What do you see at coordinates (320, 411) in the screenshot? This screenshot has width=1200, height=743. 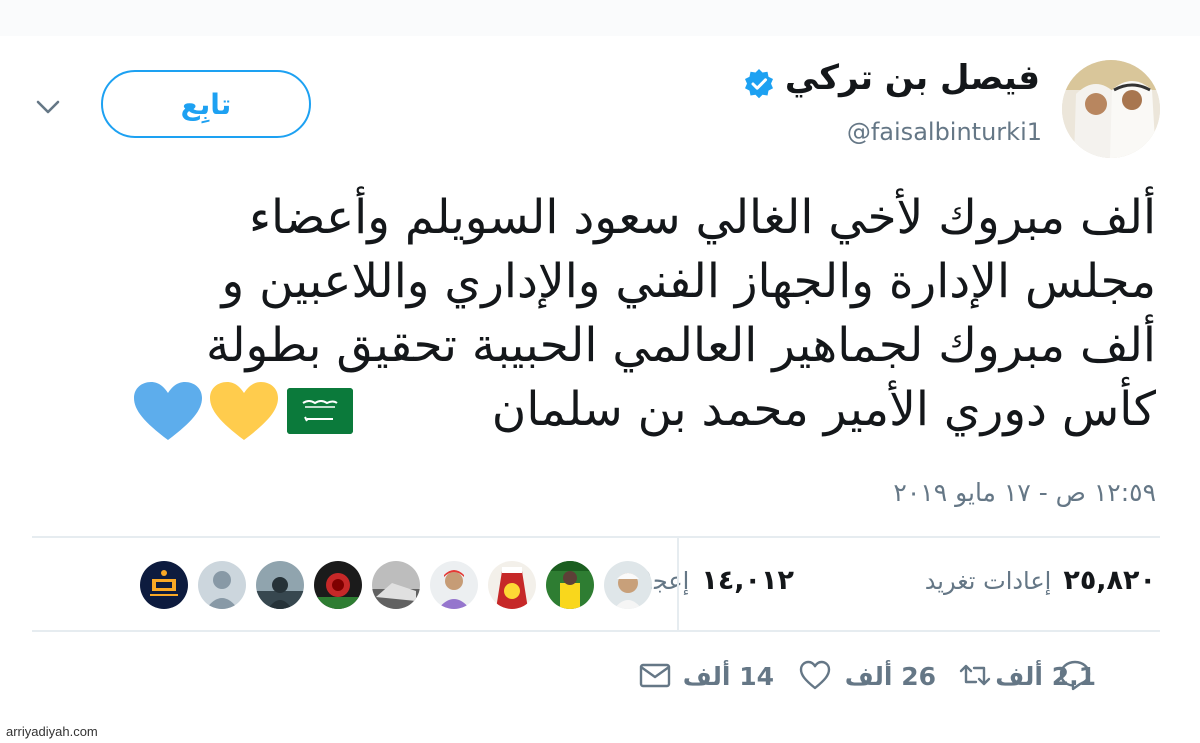 I see `saudi-flag-icon` at bounding box center [320, 411].